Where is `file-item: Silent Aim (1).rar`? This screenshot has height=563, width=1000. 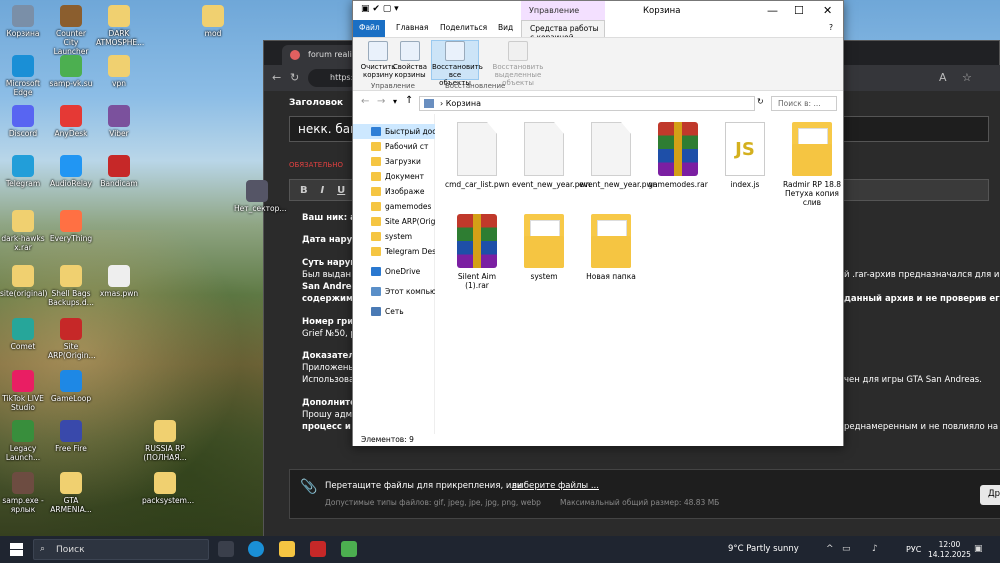
file-item: Silent Aim (1).rar is located at coordinates (477, 252).